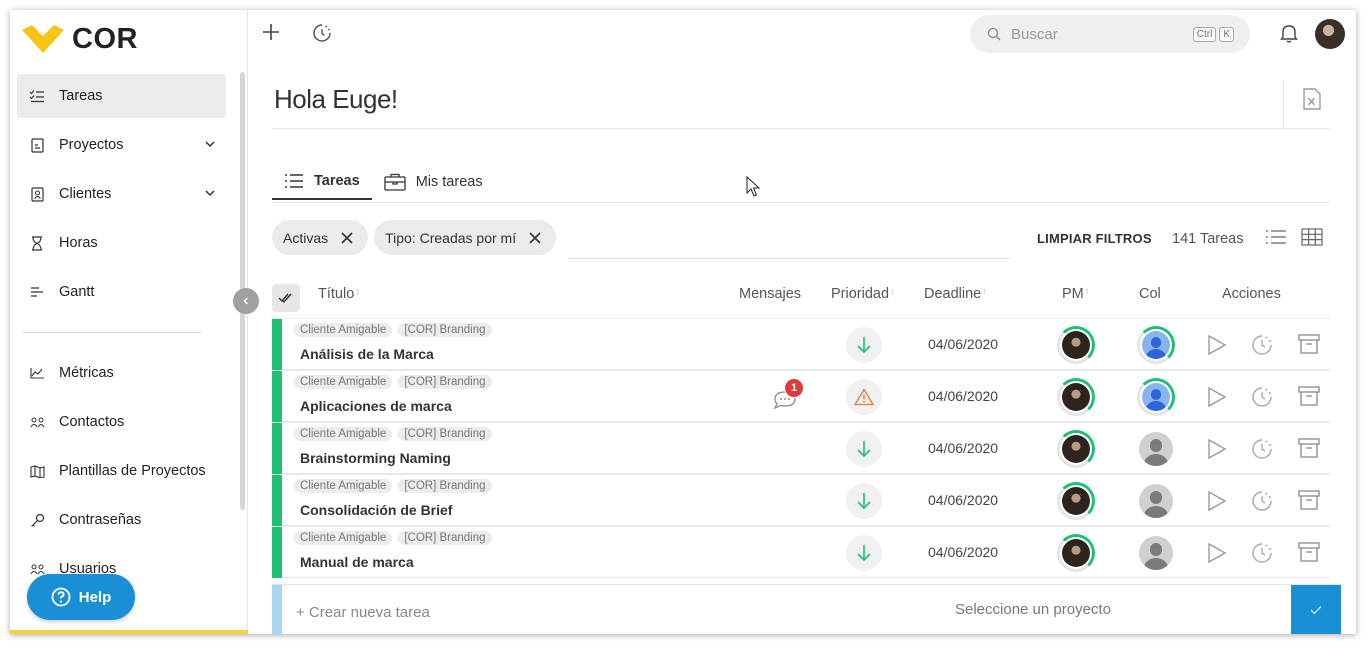 The image size is (1367, 648). I want to click on column-title: Título↕, so click(339, 294).